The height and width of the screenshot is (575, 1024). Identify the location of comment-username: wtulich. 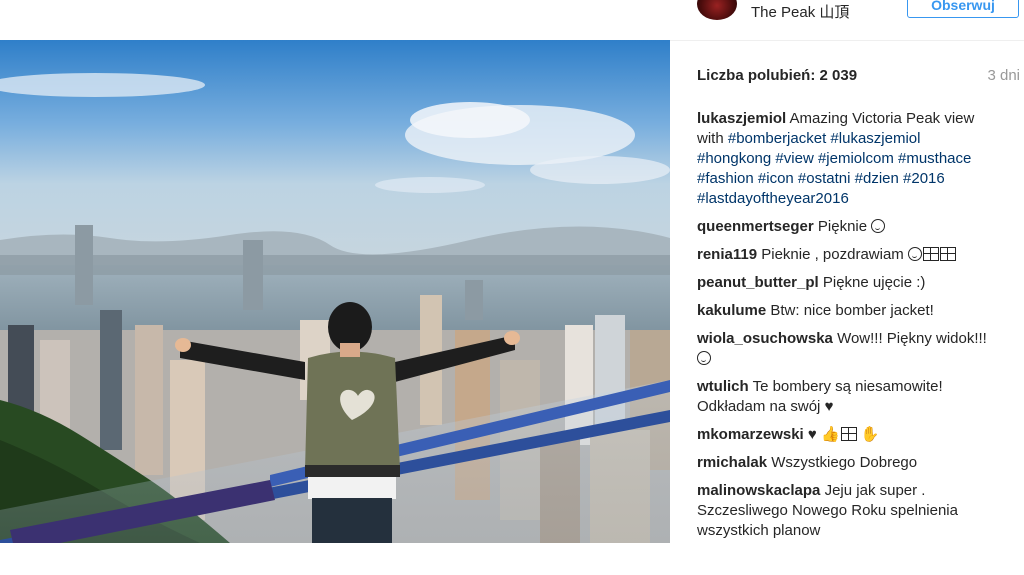
(723, 386).